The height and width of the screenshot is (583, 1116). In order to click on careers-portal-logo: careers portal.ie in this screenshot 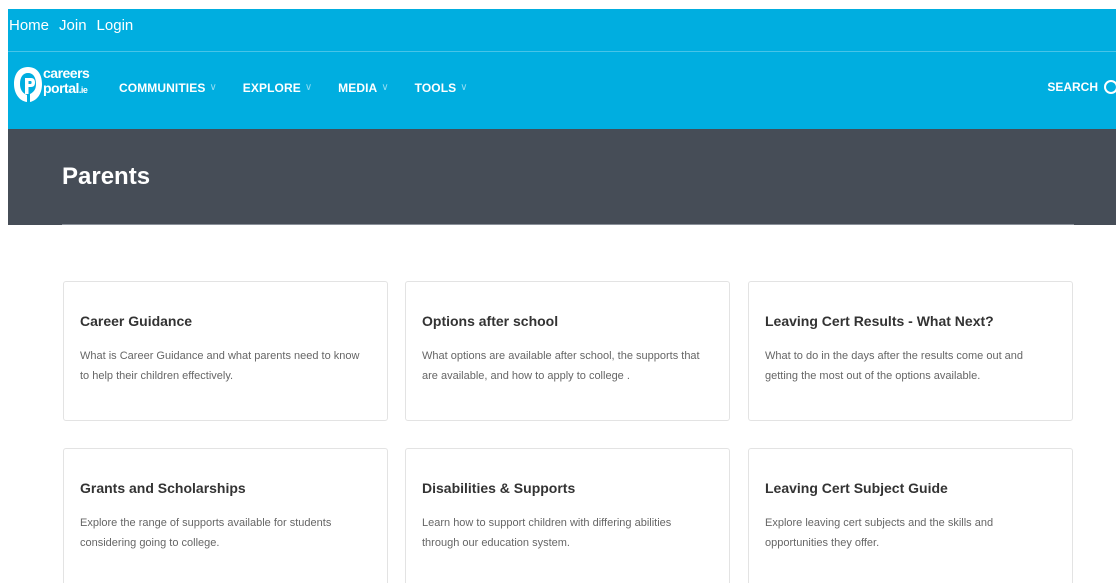, I will do `click(57, 84)`.